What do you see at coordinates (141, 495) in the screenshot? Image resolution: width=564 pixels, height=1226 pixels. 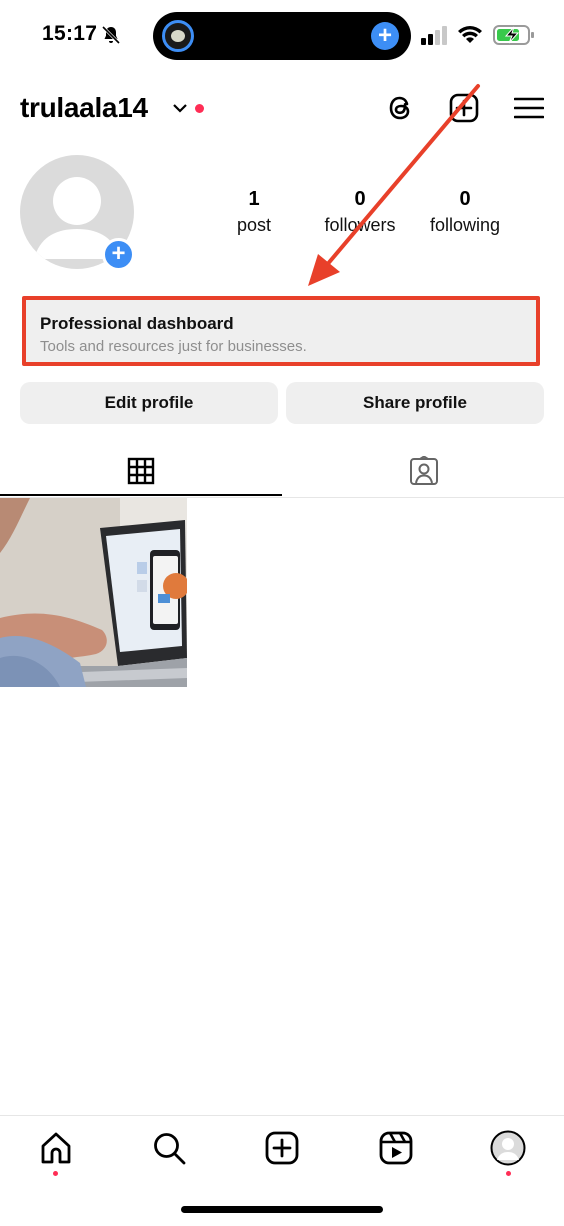 I see `active-tab-indicator` at bounding box center [141, 495].